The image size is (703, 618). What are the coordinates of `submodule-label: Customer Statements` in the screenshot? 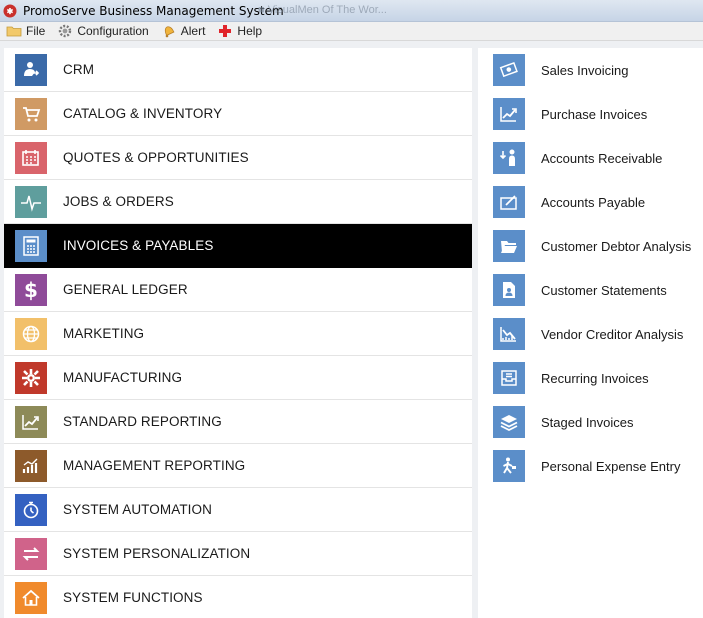 It's located at (604, 290).